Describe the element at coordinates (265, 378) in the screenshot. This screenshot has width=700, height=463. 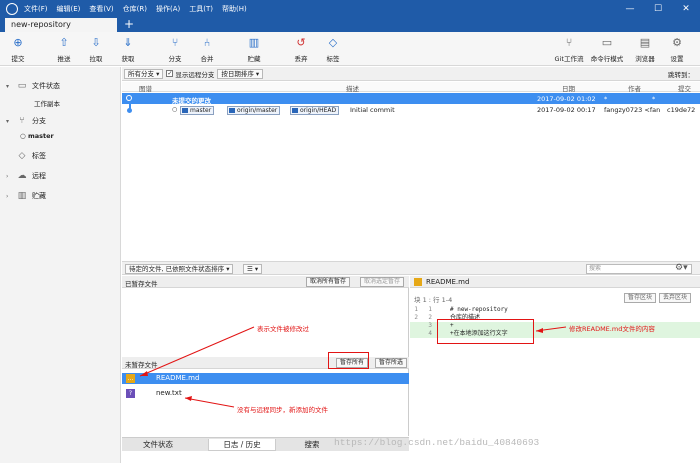
I see `file-row-readme: … README.md` at that location.